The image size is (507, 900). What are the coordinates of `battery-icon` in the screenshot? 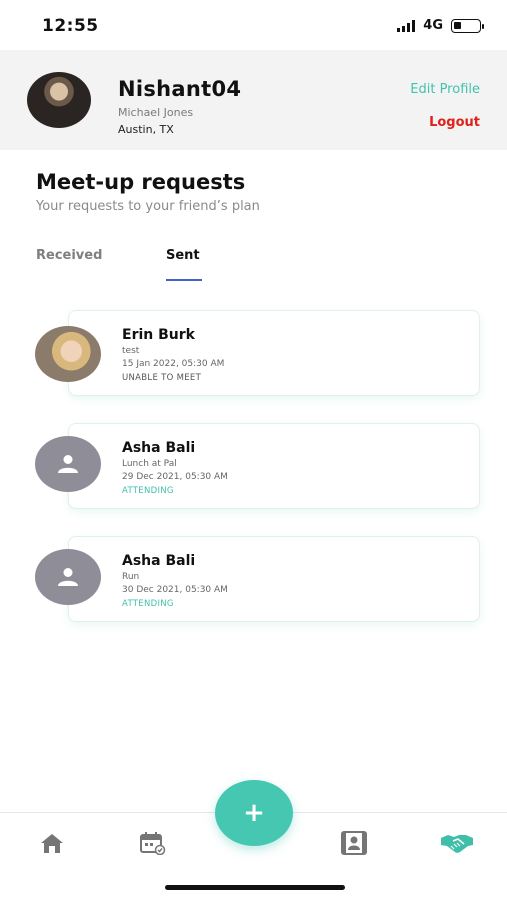 It's located at (467, 25).